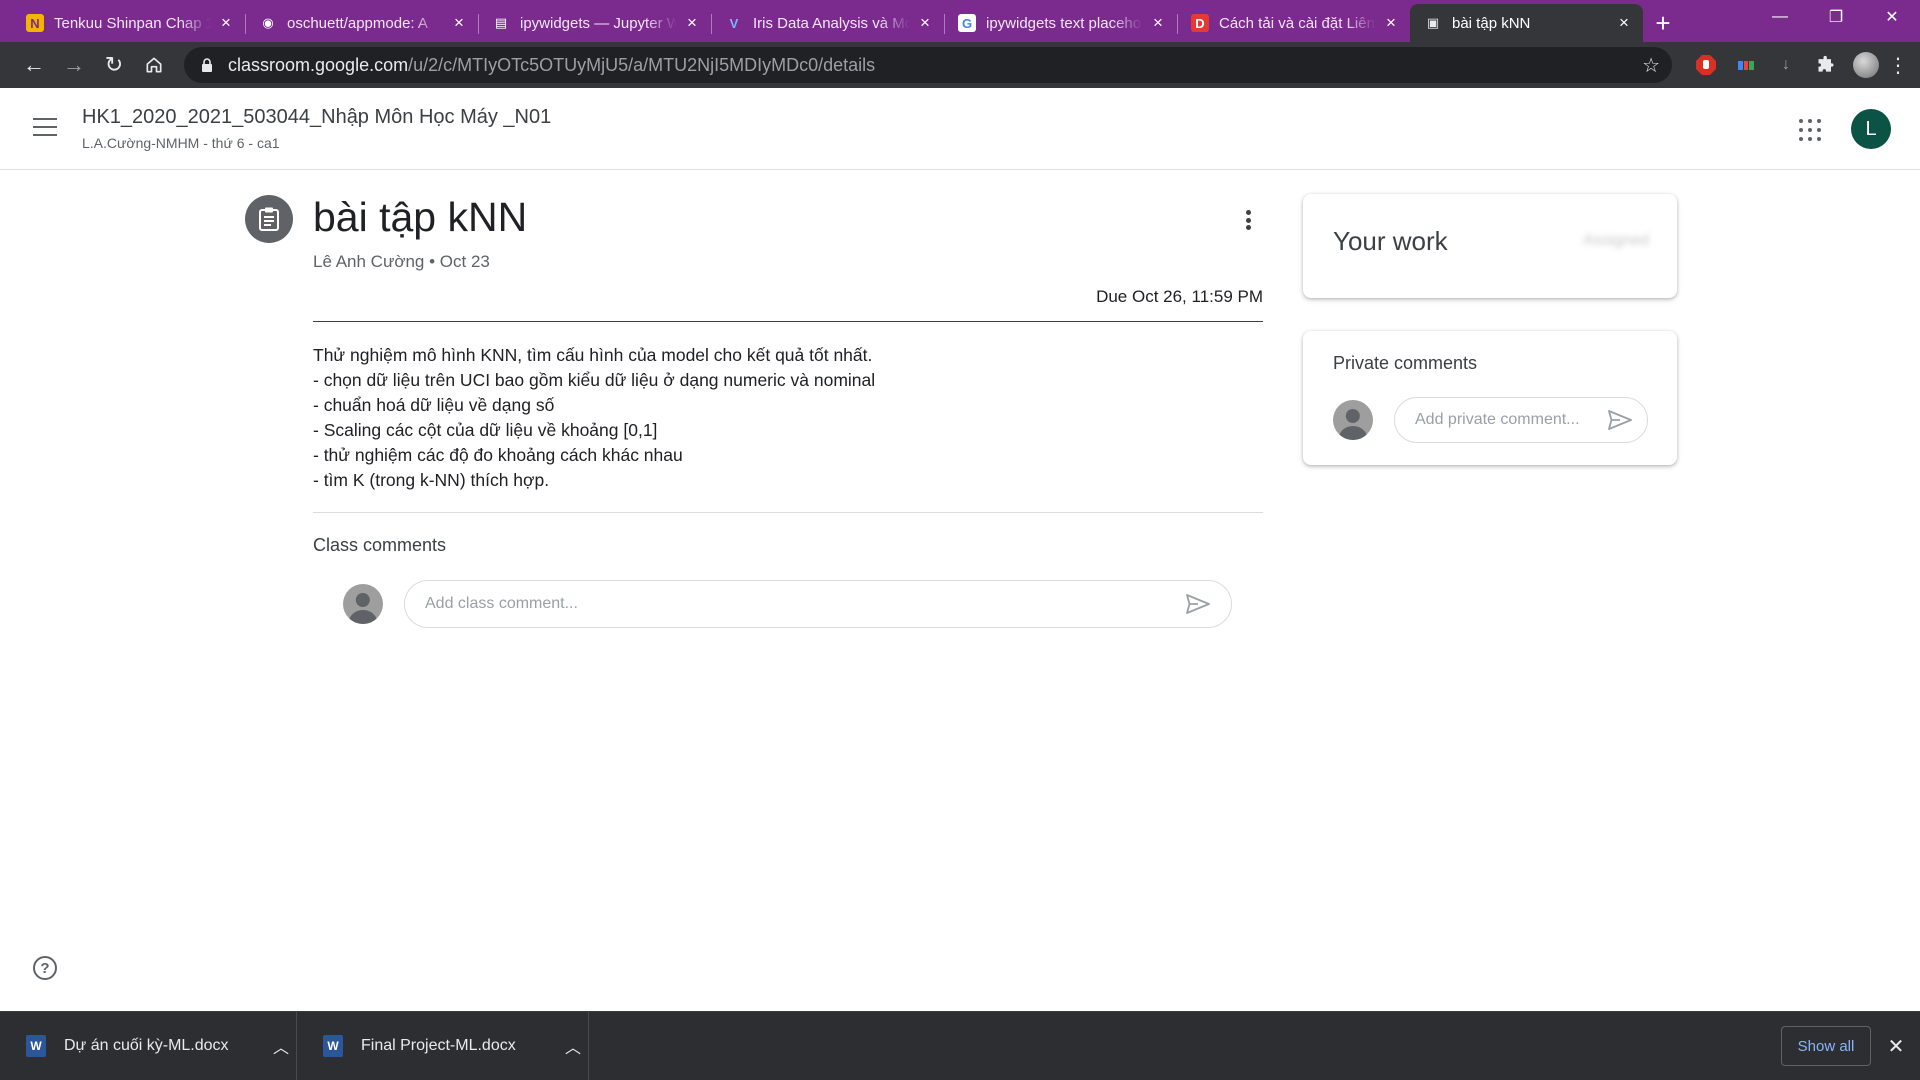 The image size is (1920, 1080). Describe the element at coordinates (1616, 240) in the screenshot. I see `work-status-badge: Assigned` at that location.